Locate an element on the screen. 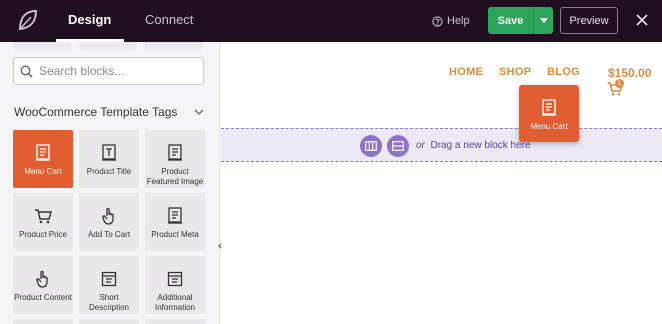 The height and width of the screenshot is (324, 662). drop-zone-hint: Drag a new block here is located at coordinates (480, 145).